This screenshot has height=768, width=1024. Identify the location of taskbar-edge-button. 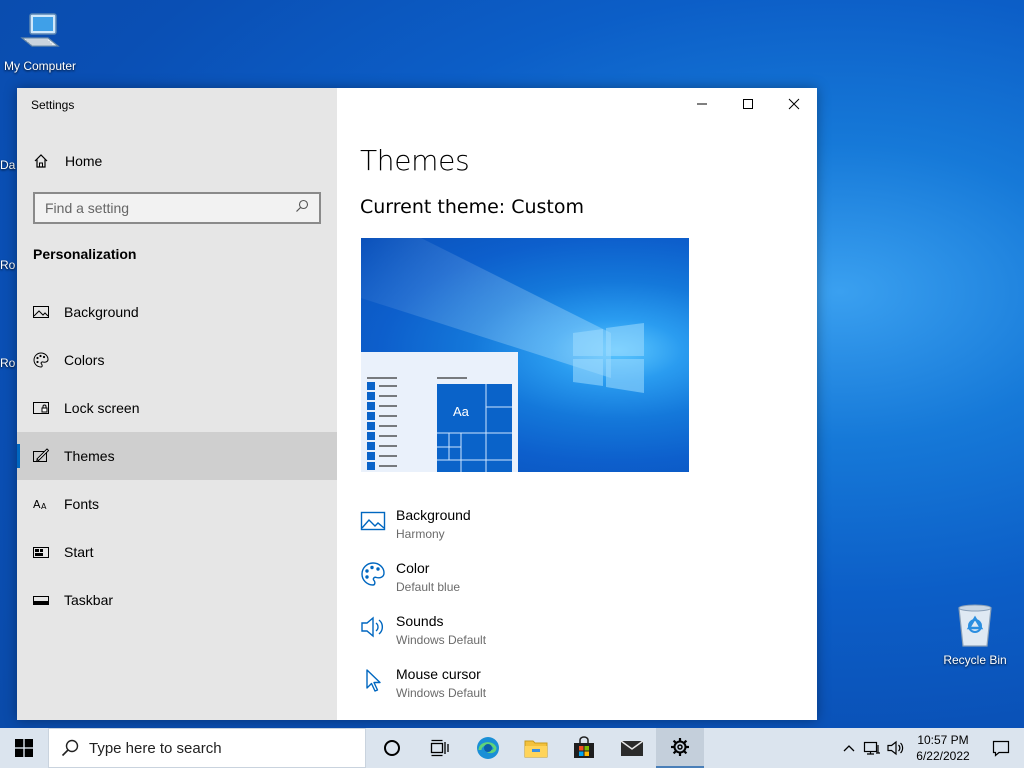
(488, 748).